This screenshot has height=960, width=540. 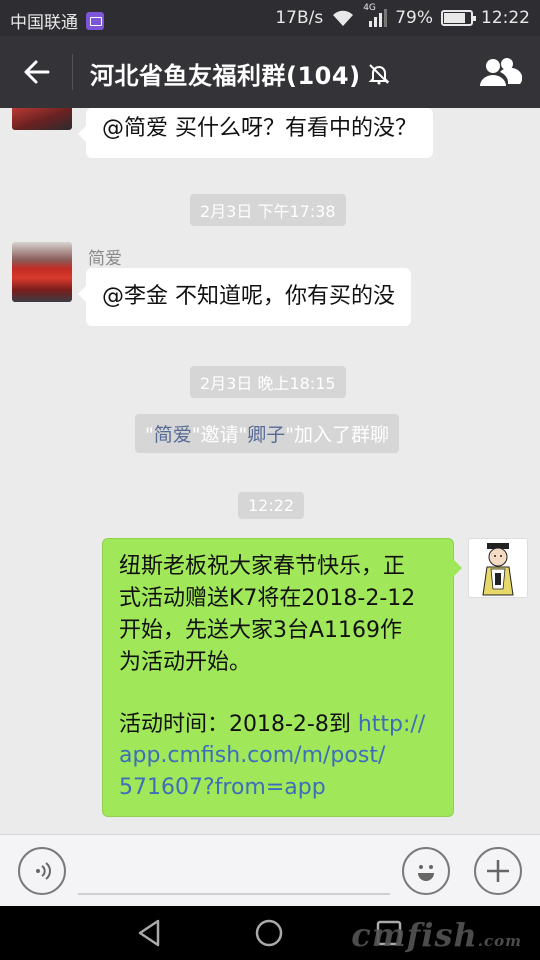 I want to click on cartoon-figure-icon, so click(x=498, y=569).